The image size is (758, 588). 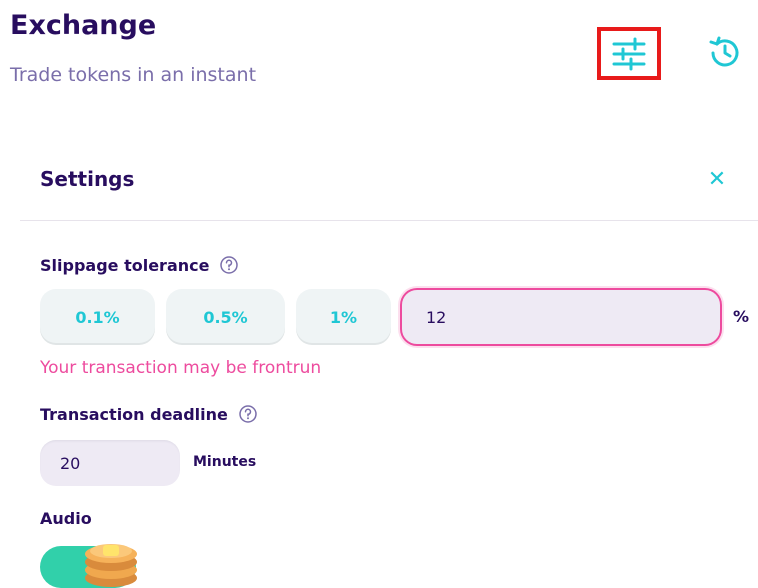 I want to click on deadline-label: Transaction deadline, so click(x=134, y=414).